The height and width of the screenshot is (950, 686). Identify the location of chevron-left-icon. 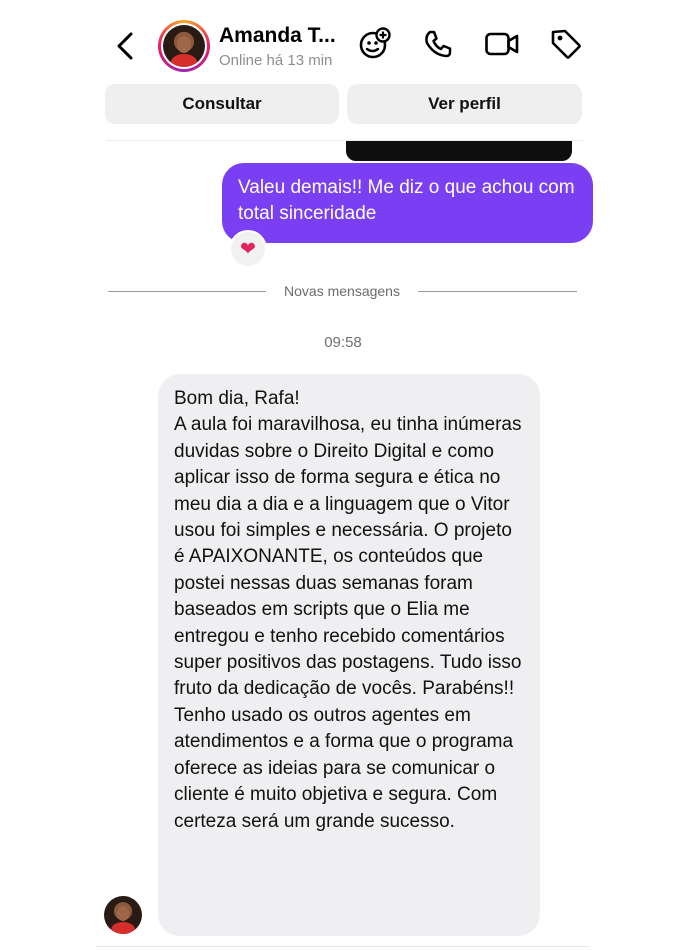
(125, 46).